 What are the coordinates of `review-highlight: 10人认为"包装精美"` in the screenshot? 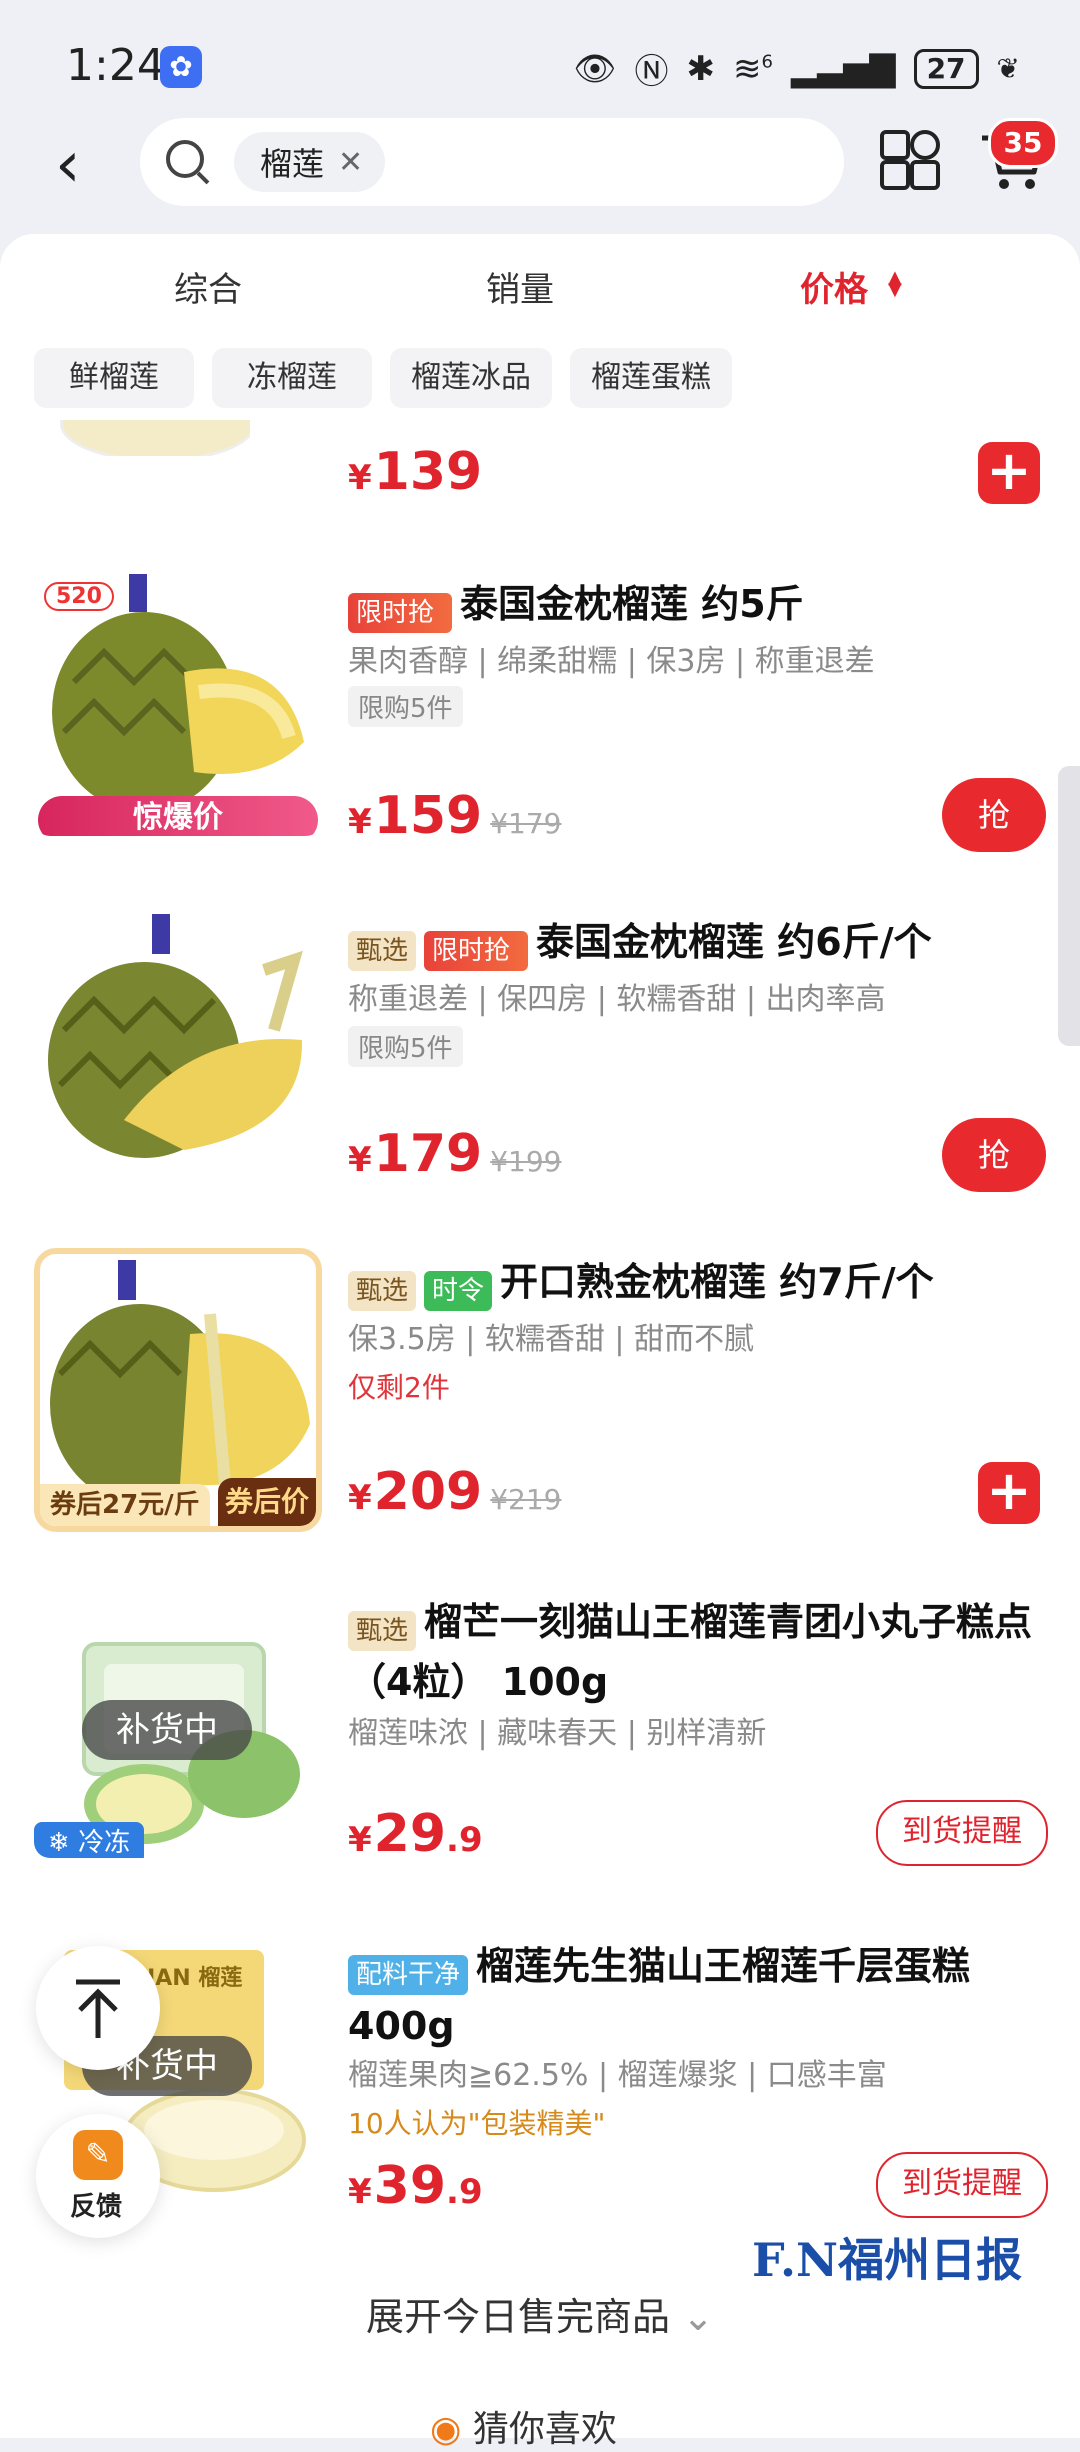 It's located at (477, 2123).